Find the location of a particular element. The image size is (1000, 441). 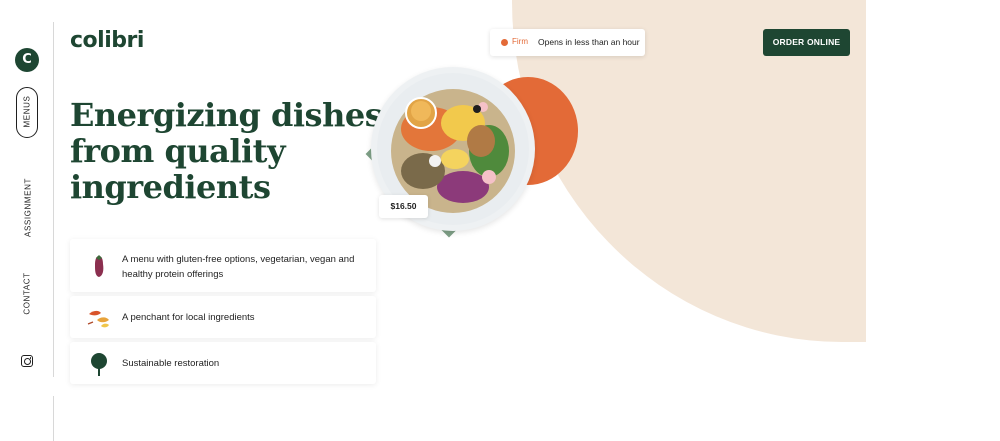

logo-icon: C is located at coordinates (27, 60).